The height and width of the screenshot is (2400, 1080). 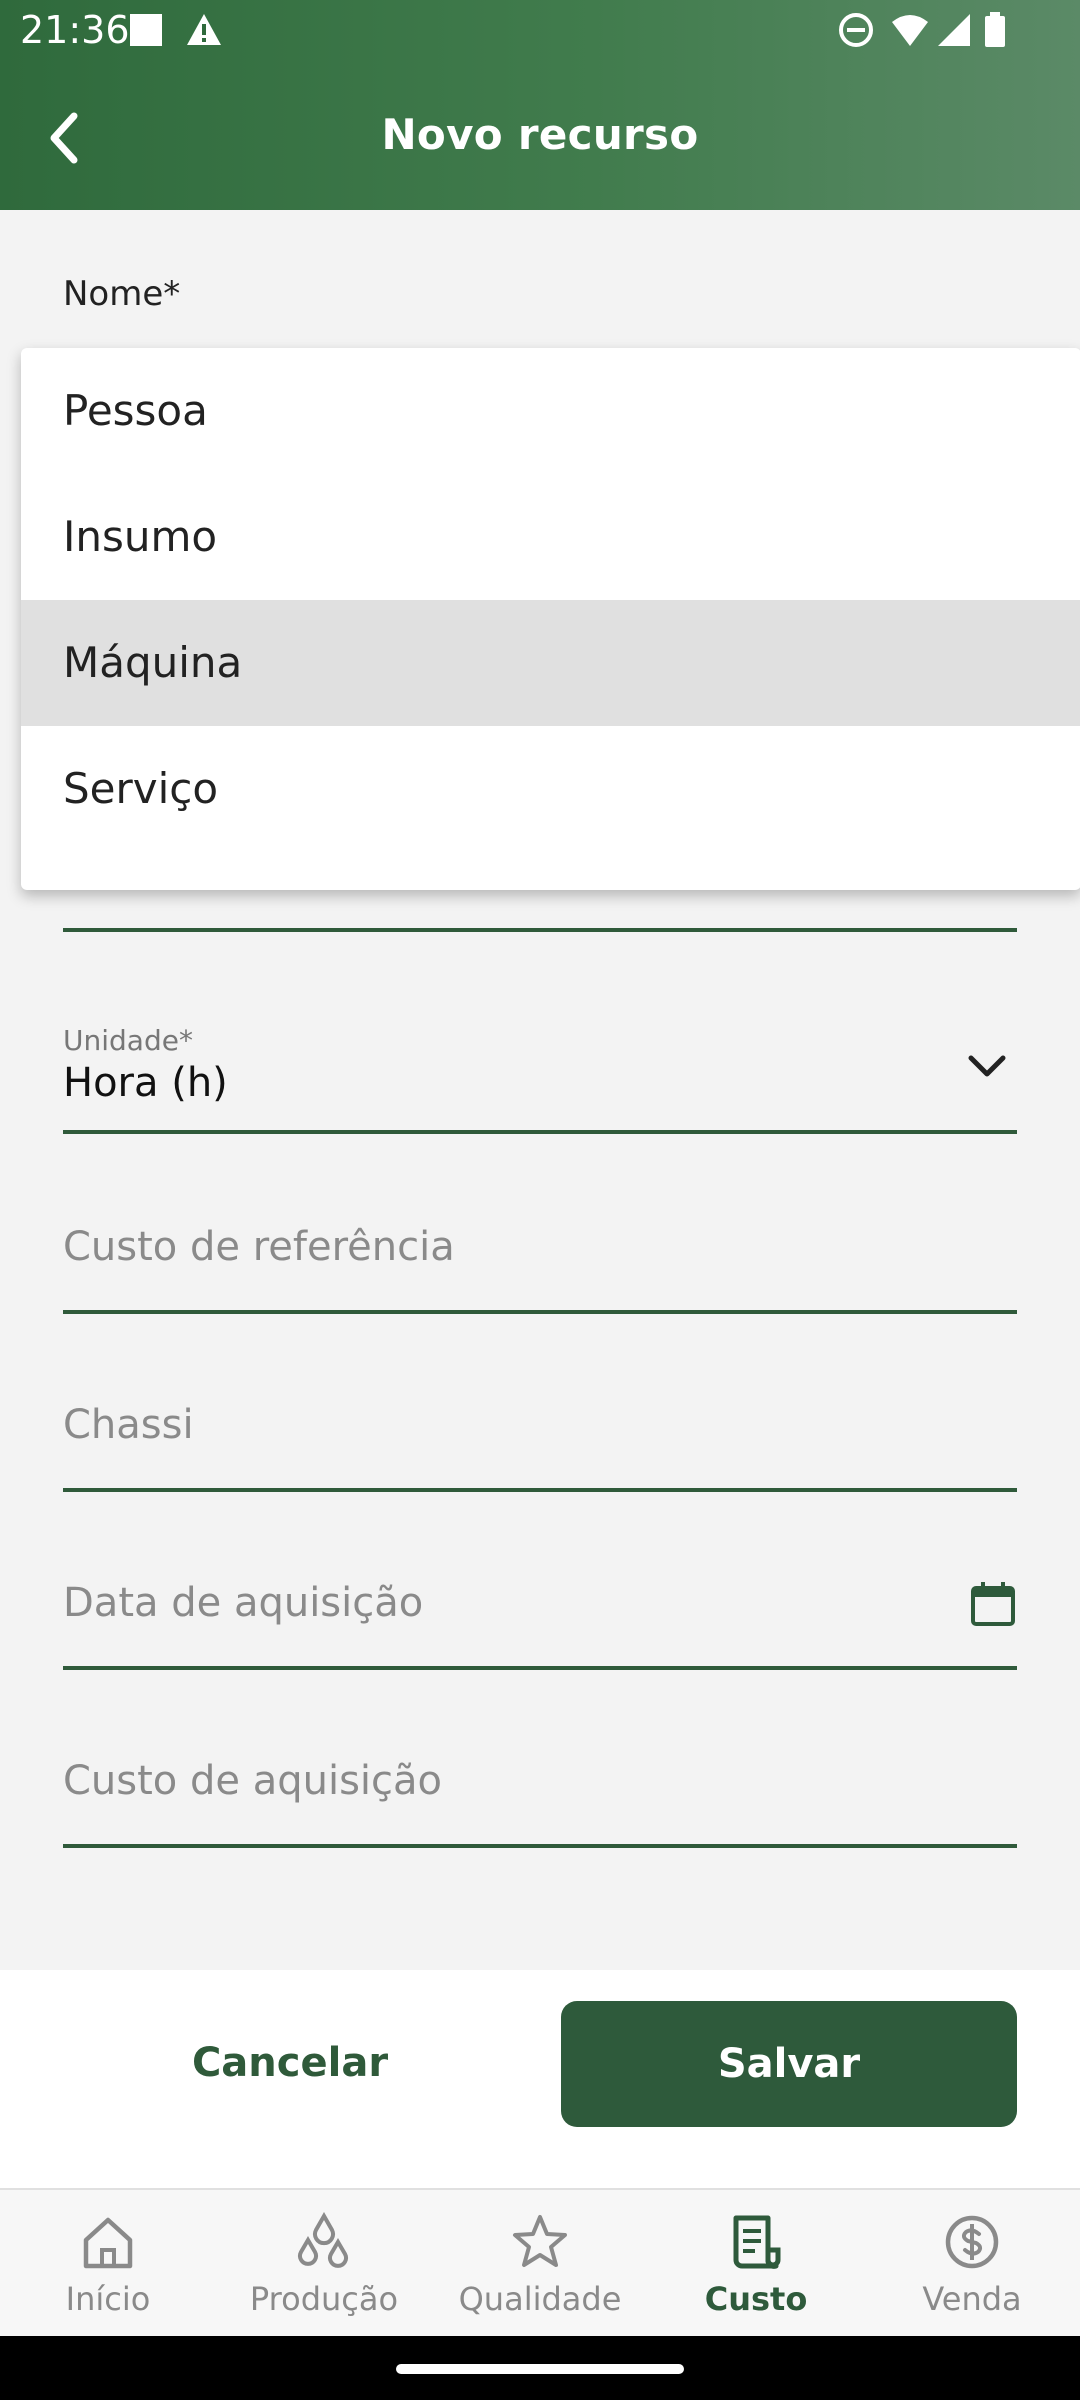 I want to click on menu-item-insumo: Insumo, so click(x=550, y=537).